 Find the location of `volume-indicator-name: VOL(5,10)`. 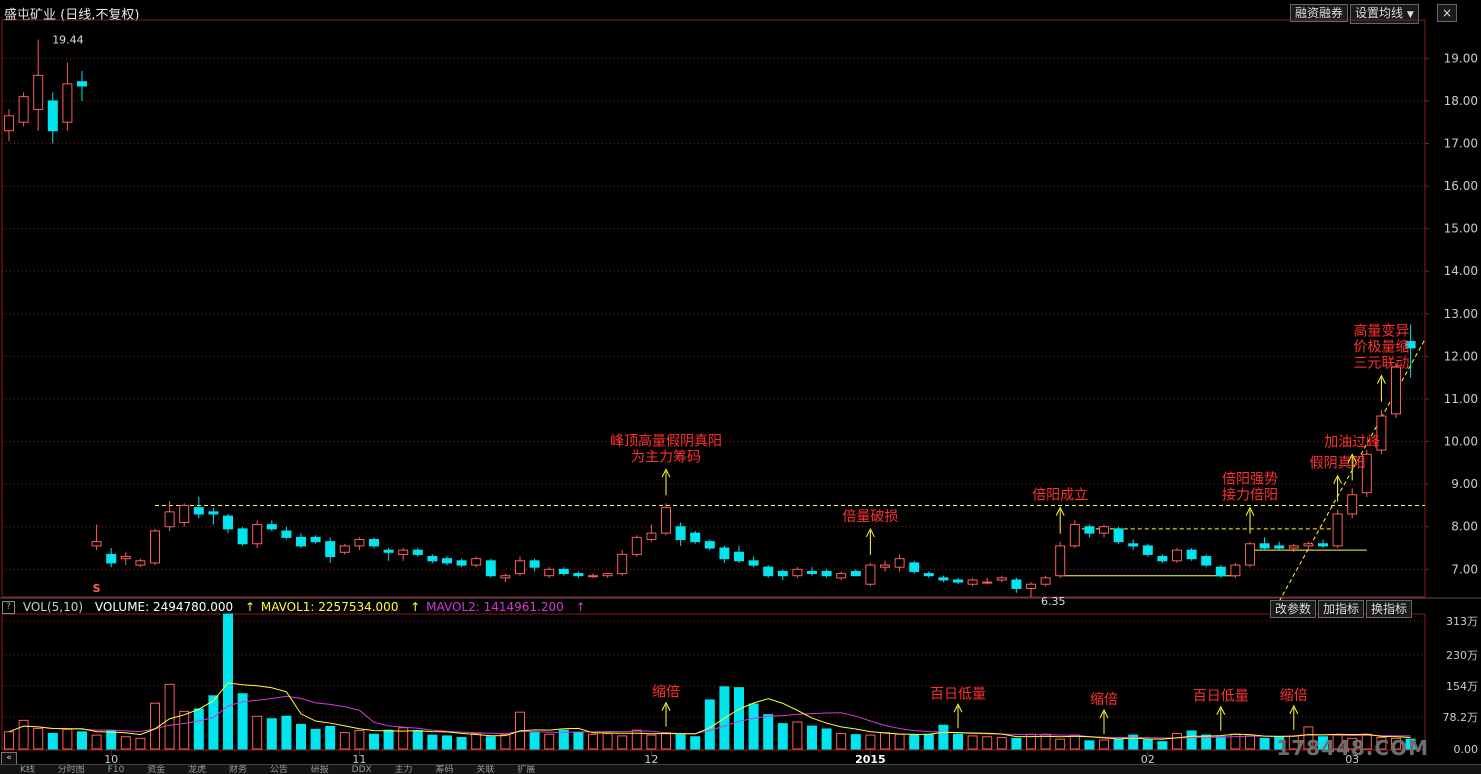

volume-indicator-name: VOL(5,10) is located at coordinates (53, 607).